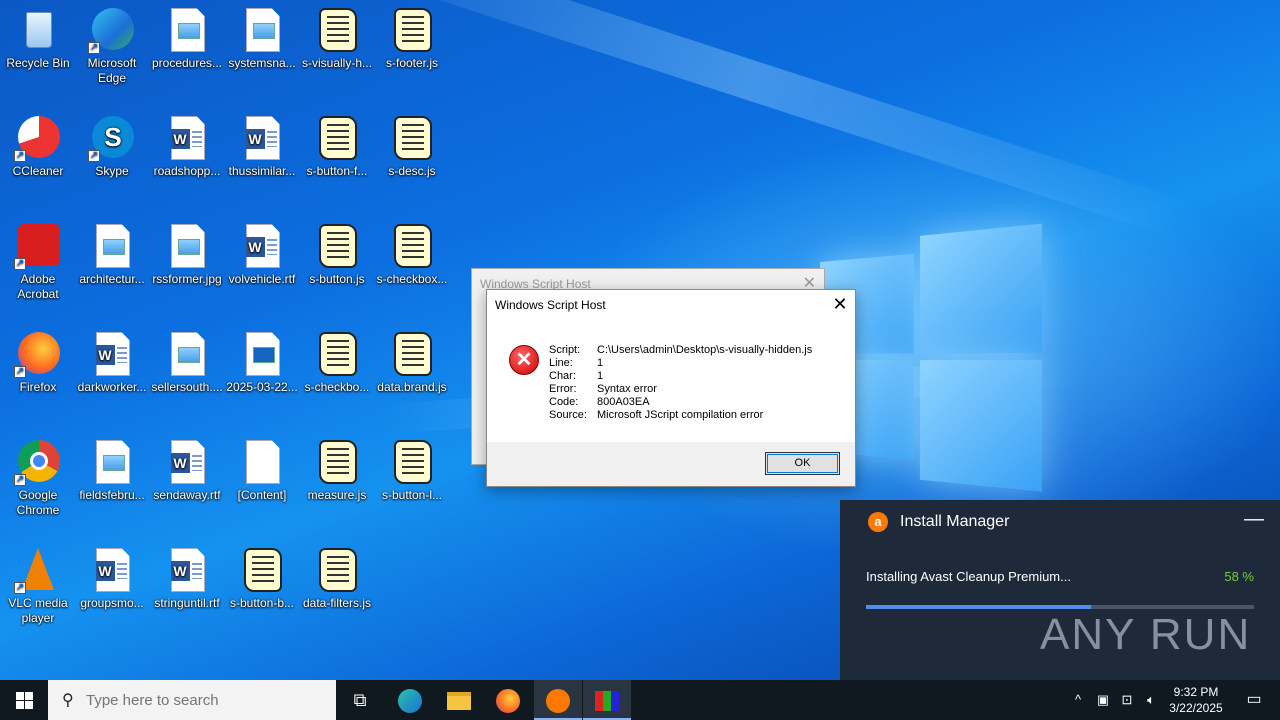 The height and width of the screenshot is (720, 1280). Describe the element at coordinates (112, 70) in the screenshot. I see `desktop-icon-label: Microsoft Edge` at that location.